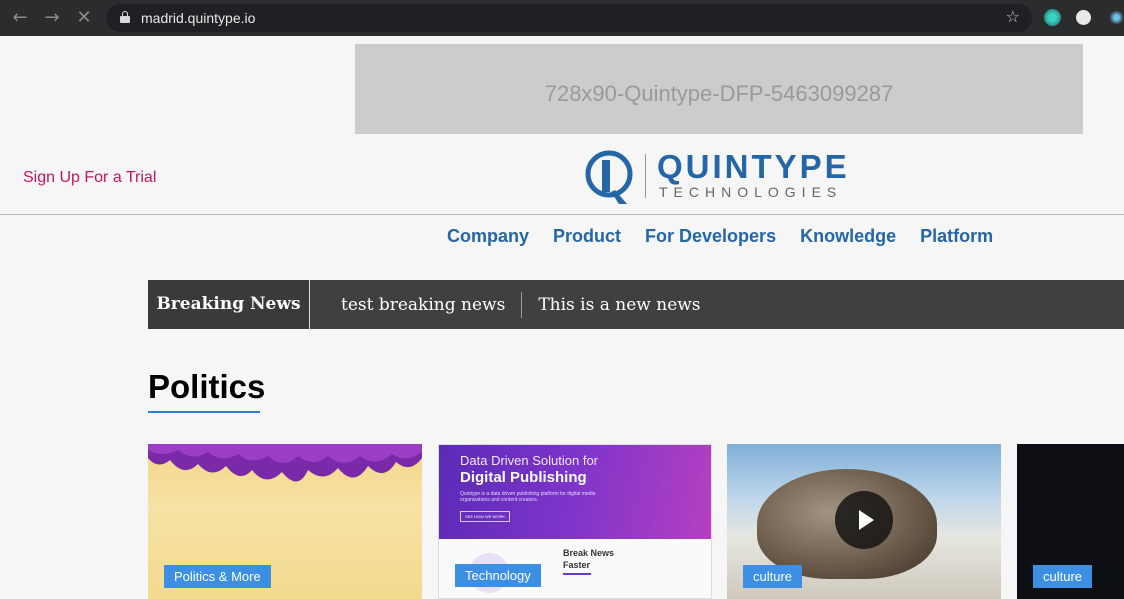  What do you see at coordinates (285, 521) in the screenshot?
I see `story-card: Politics & More` at bounding box center [285, 521].